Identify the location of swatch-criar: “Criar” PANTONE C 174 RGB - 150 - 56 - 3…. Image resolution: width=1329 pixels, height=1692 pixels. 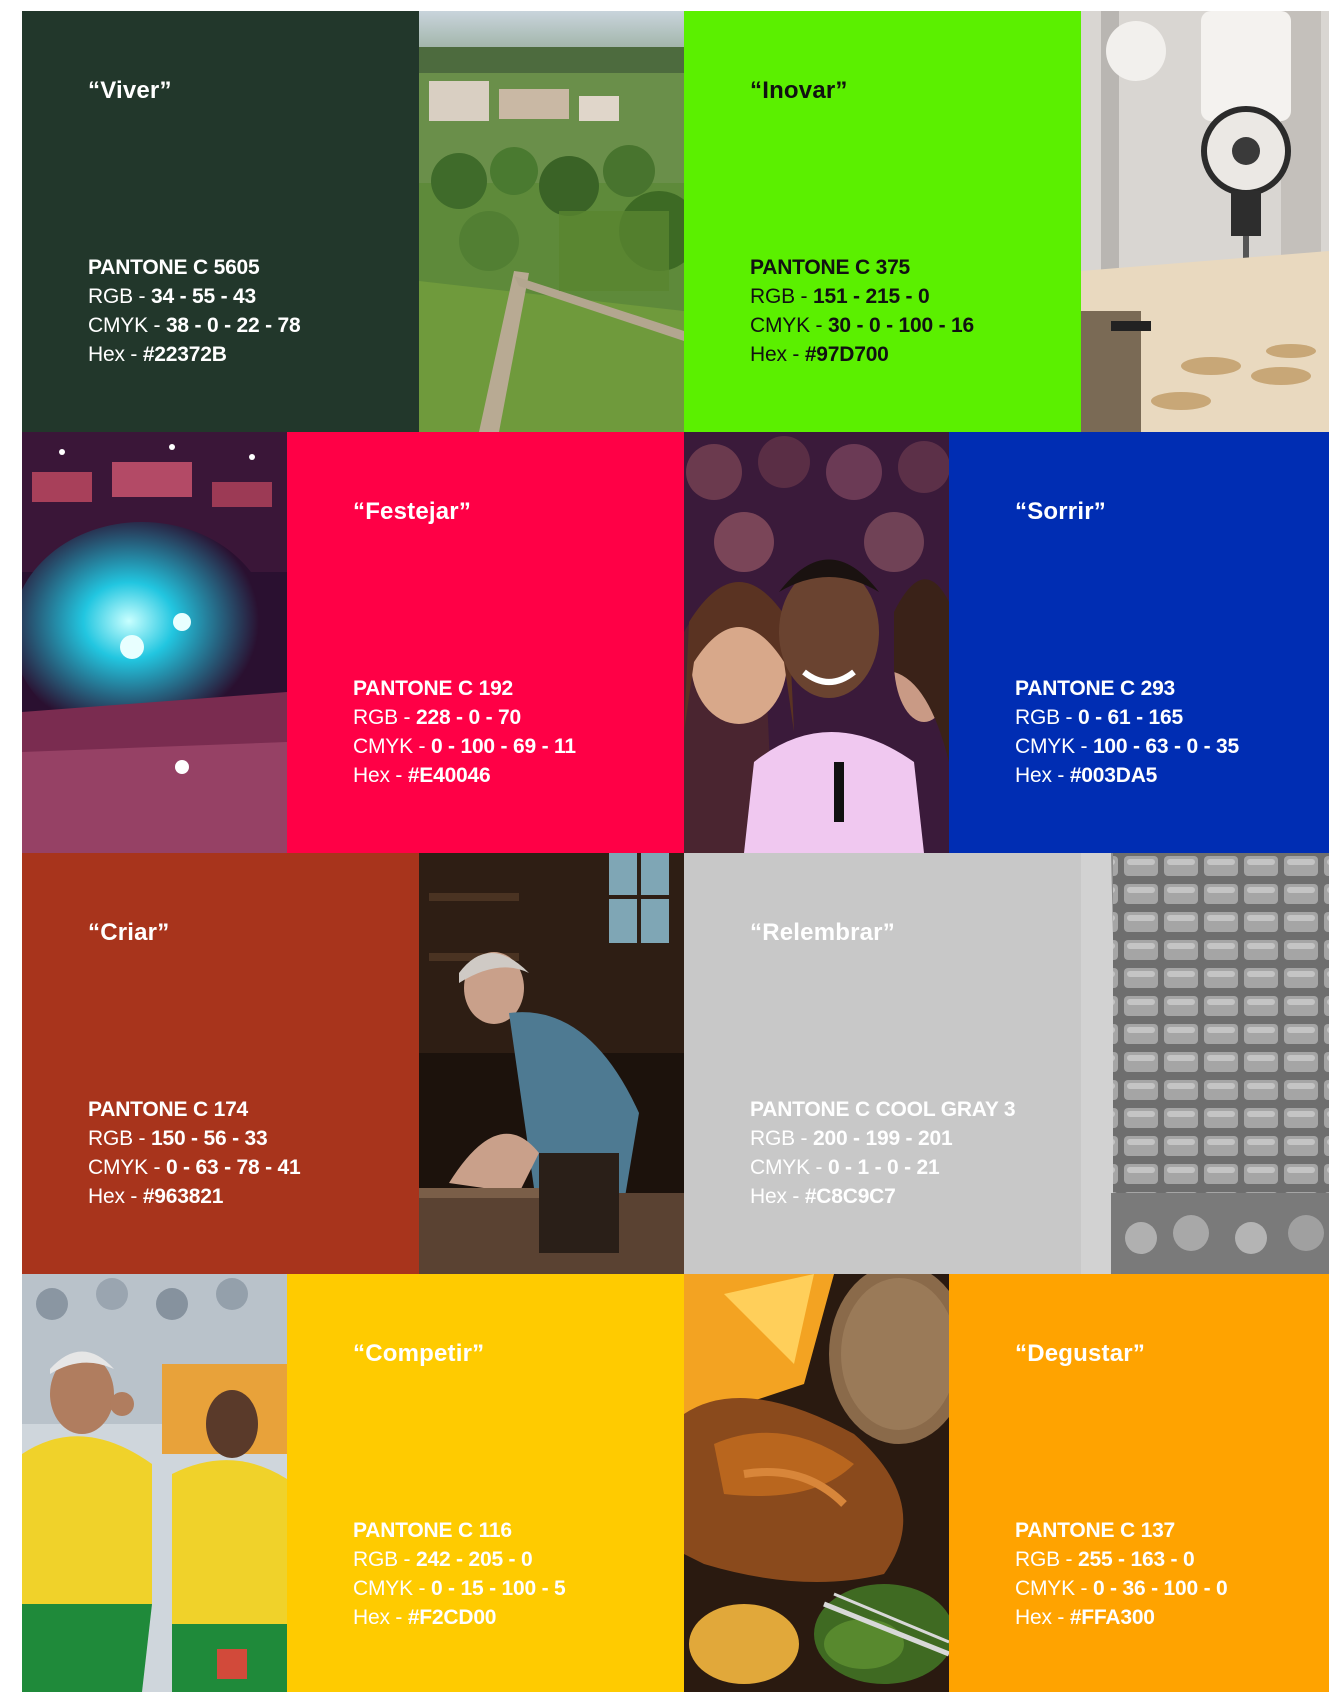
(220, 1063).